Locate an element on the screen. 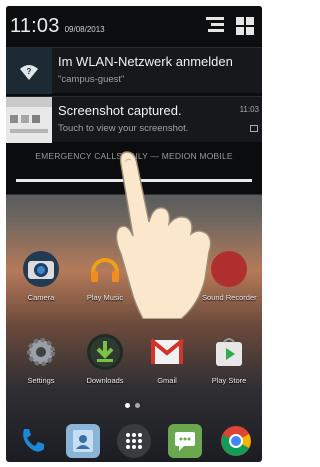  app-drawer-icon is located at coordinates (133, 441).